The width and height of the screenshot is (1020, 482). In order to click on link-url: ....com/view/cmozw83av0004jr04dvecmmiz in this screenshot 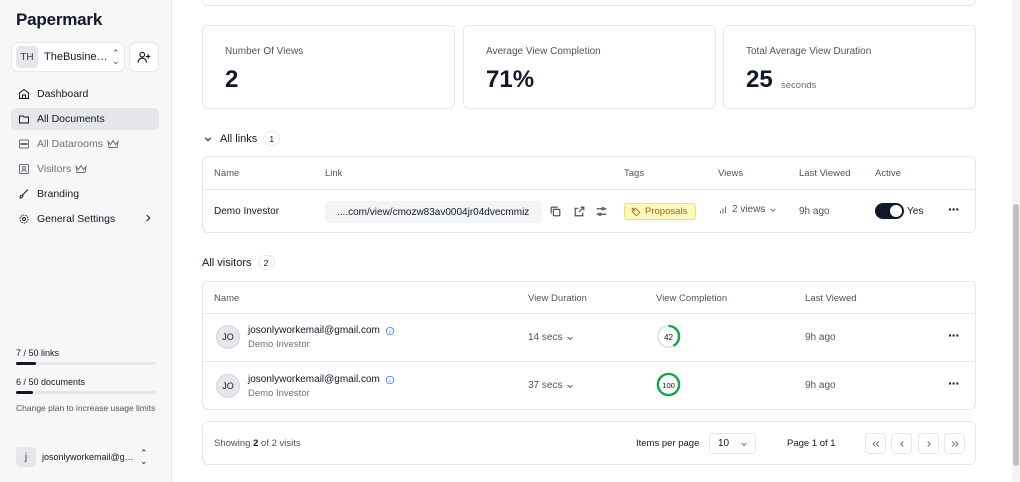, I will do `click(433, 212)`.